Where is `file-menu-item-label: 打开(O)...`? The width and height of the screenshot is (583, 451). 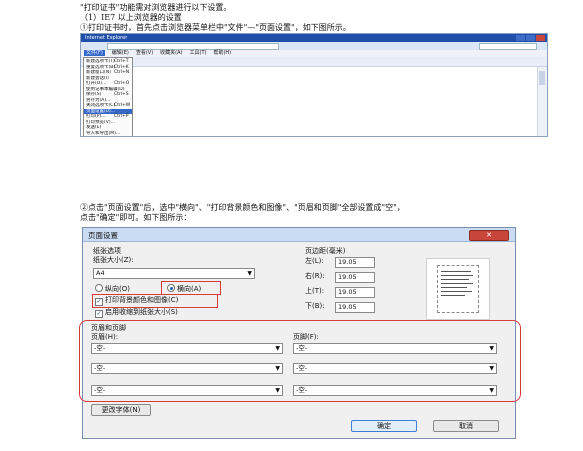 file-menu-item-label: 打开(O)... is located at coordinates (96, 83).